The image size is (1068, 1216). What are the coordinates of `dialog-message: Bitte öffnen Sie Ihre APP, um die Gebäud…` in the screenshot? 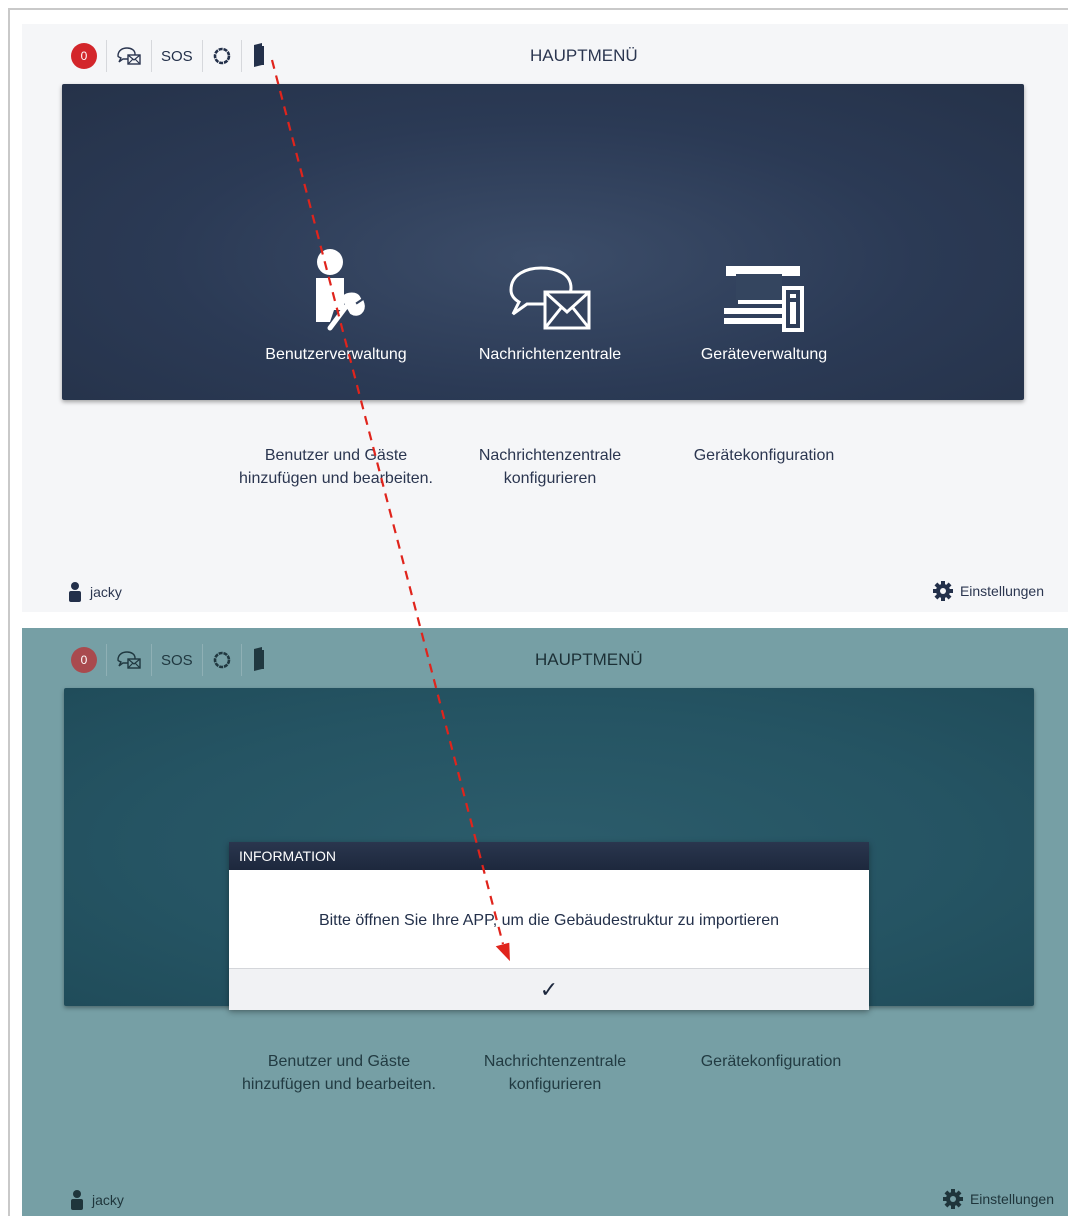 It's located at (549, 919).